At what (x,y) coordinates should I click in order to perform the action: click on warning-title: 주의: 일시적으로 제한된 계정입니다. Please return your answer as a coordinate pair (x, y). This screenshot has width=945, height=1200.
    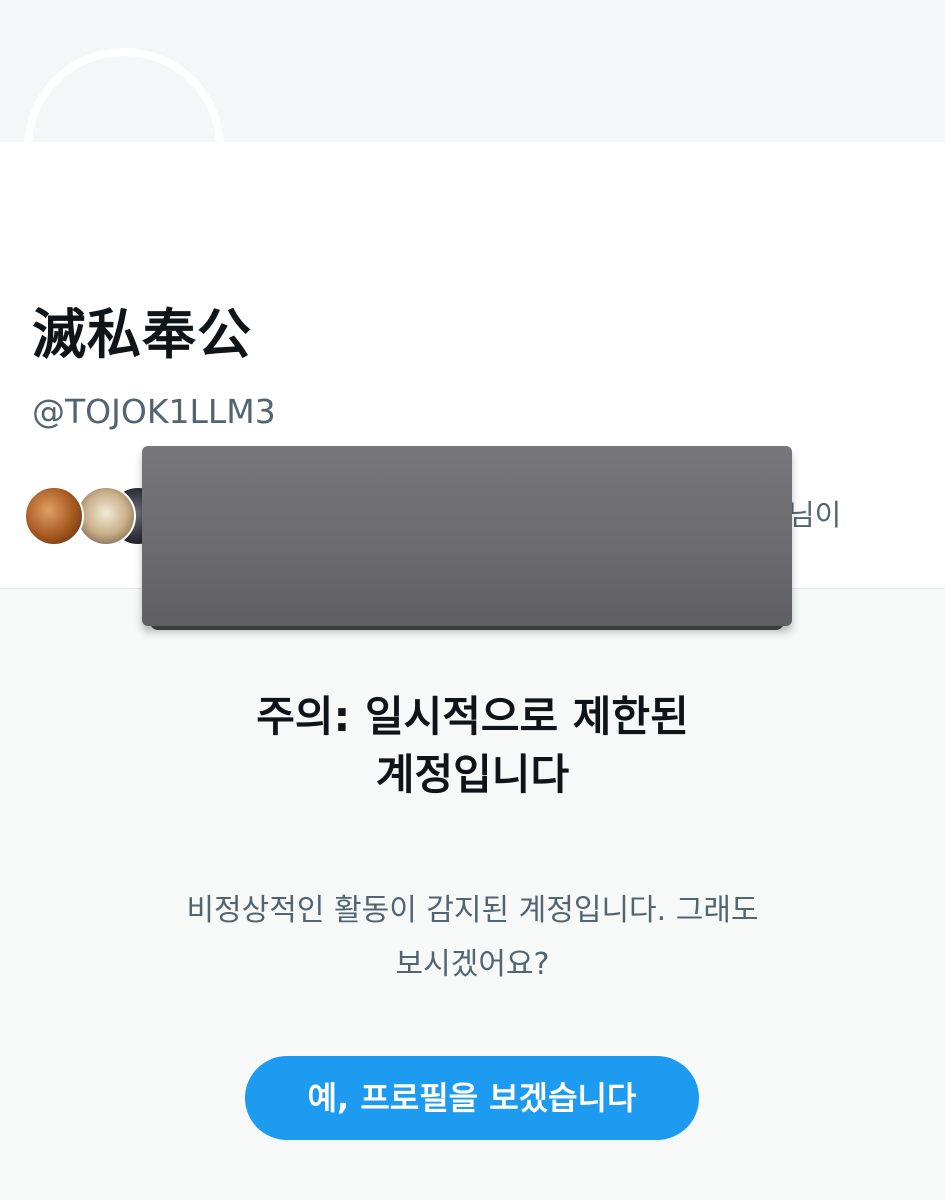
    Looking at the image, I should click on (472, 746).